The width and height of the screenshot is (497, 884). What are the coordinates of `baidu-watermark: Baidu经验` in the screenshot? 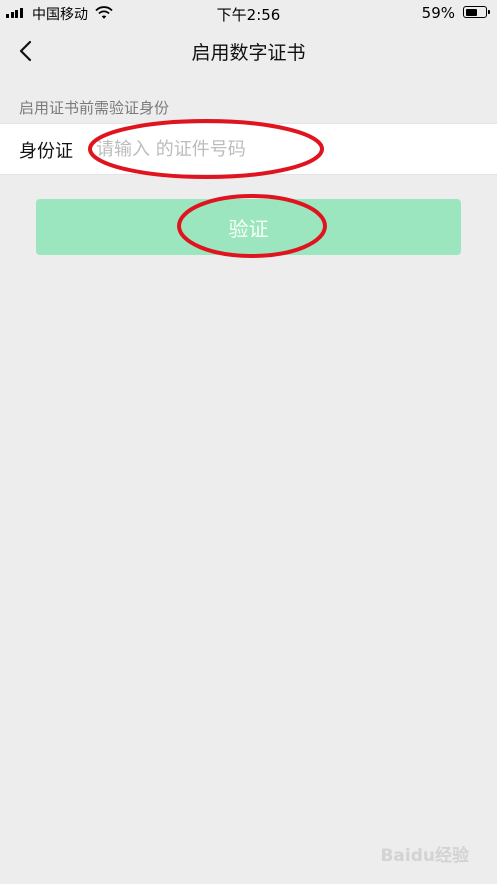 It's located at (424, 856).